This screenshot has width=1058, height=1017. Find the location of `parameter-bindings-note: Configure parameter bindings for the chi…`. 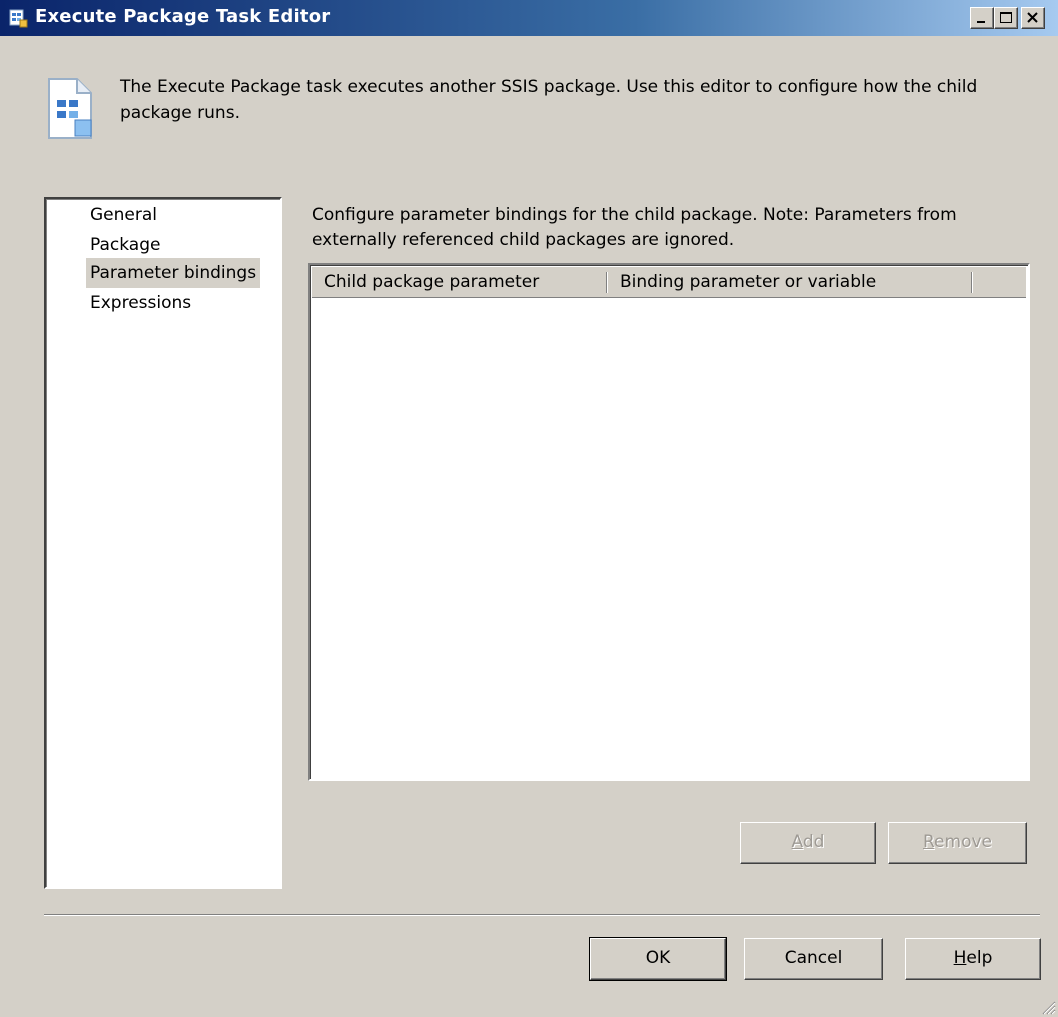

parameter-bindings-note: Configure parameter bindings for the chi… is located at coordinates (634, 227).